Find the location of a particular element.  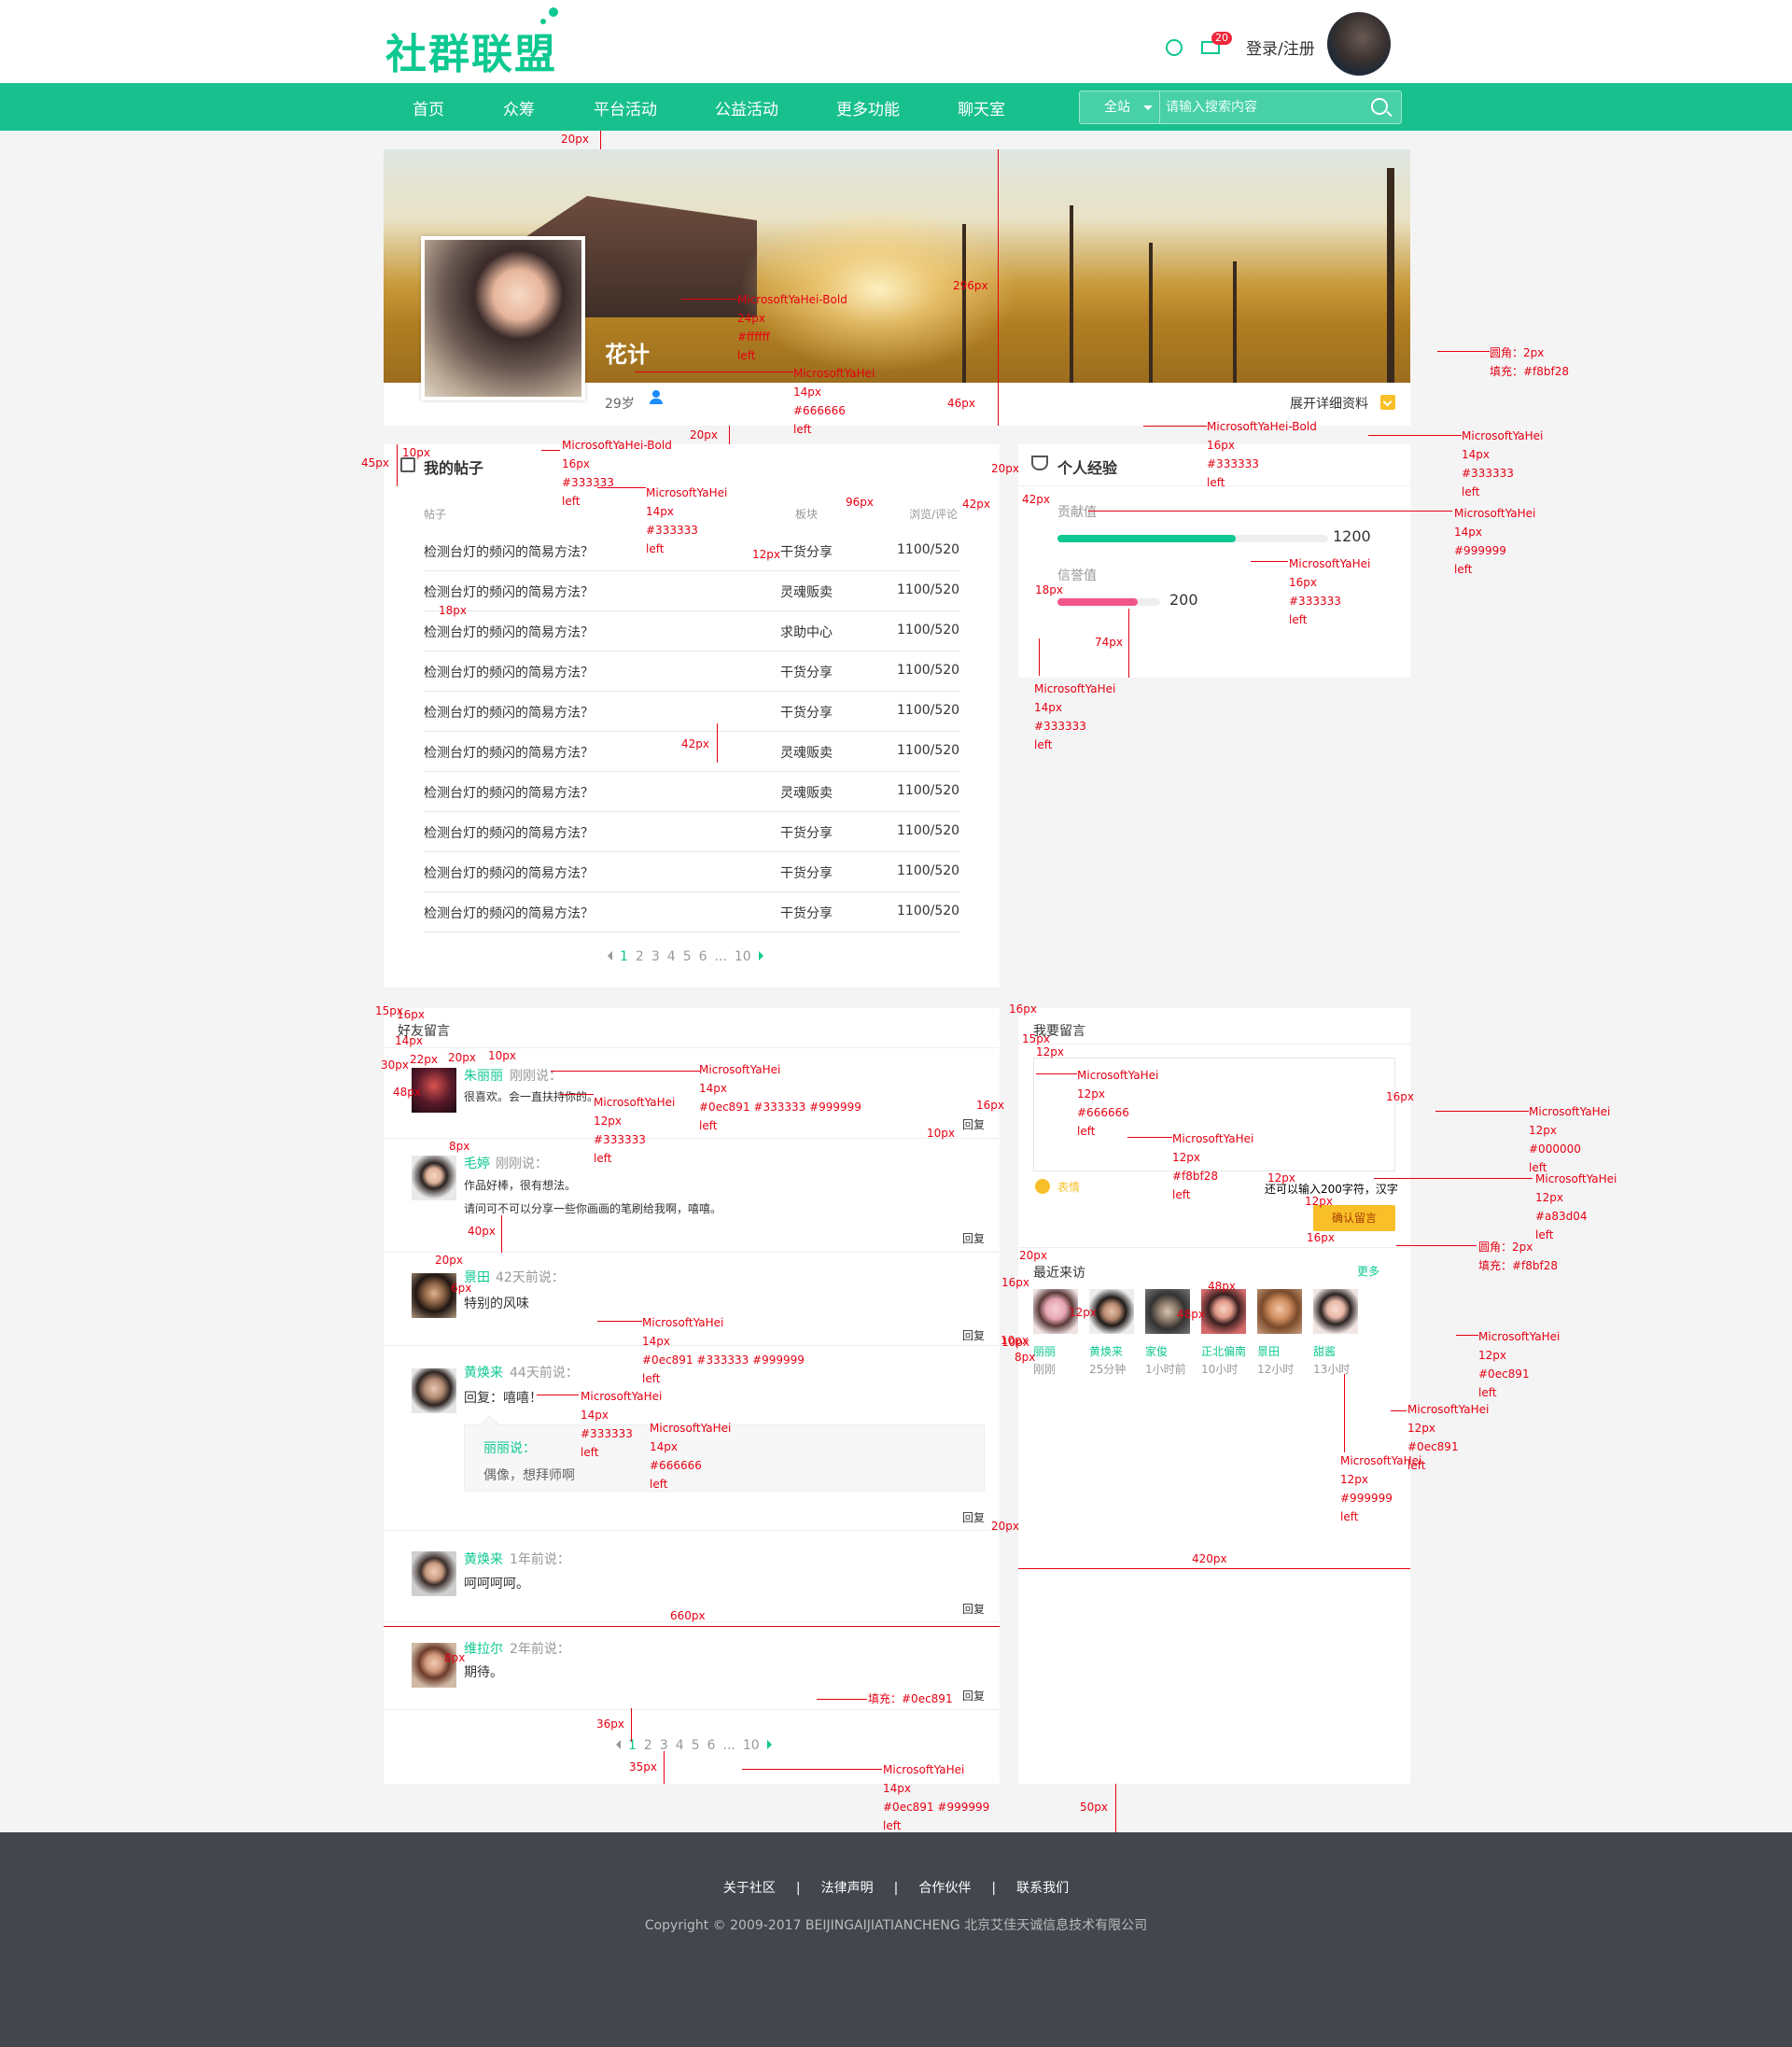

nav-crowdfunding: 众筹 is located at coordinates (519, 107).